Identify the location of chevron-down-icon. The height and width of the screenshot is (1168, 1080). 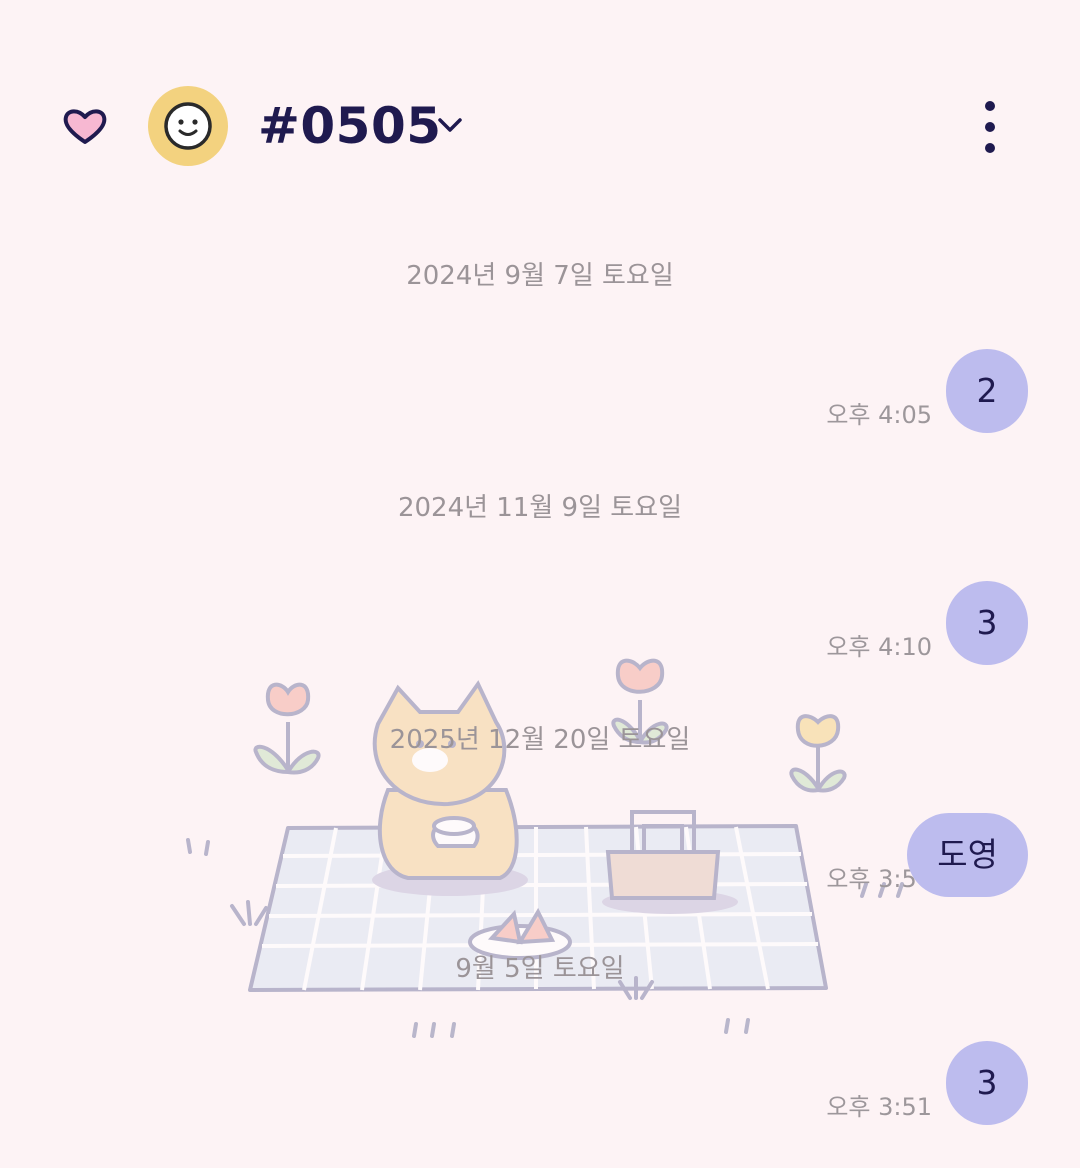
(450, 126).